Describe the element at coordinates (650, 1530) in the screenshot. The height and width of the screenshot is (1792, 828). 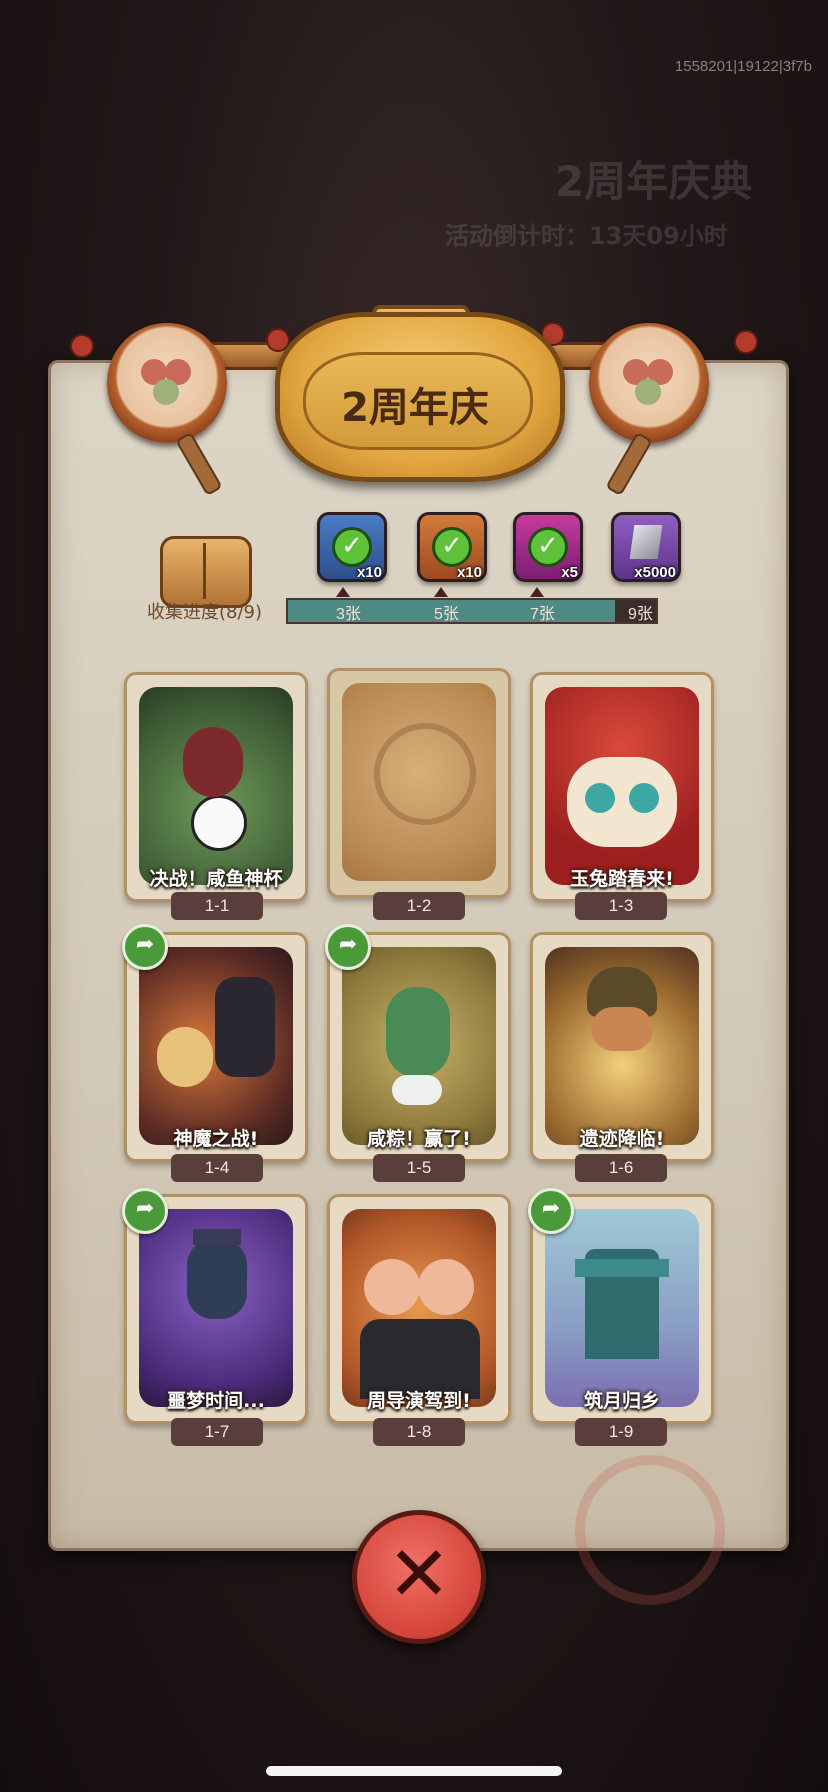
I see `seal-stamp` at that location.